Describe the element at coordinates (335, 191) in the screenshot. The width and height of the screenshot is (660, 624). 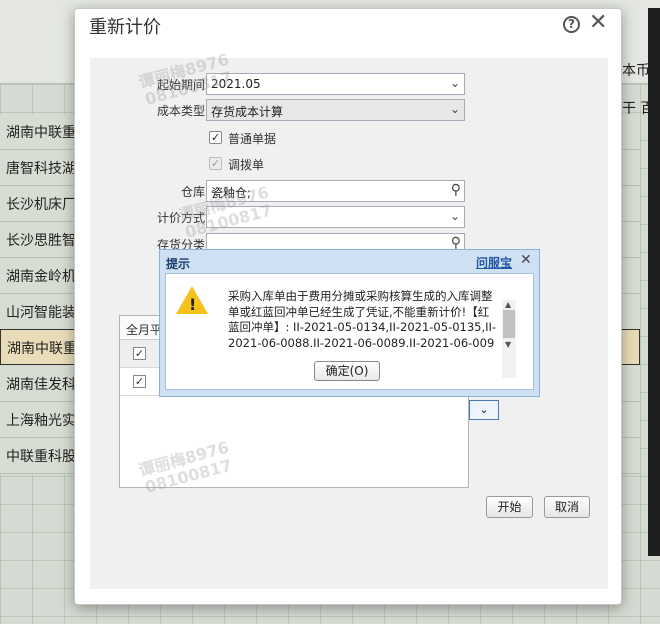
I see `warehouse-input: 瓷釉仓; ⚲` at that location.